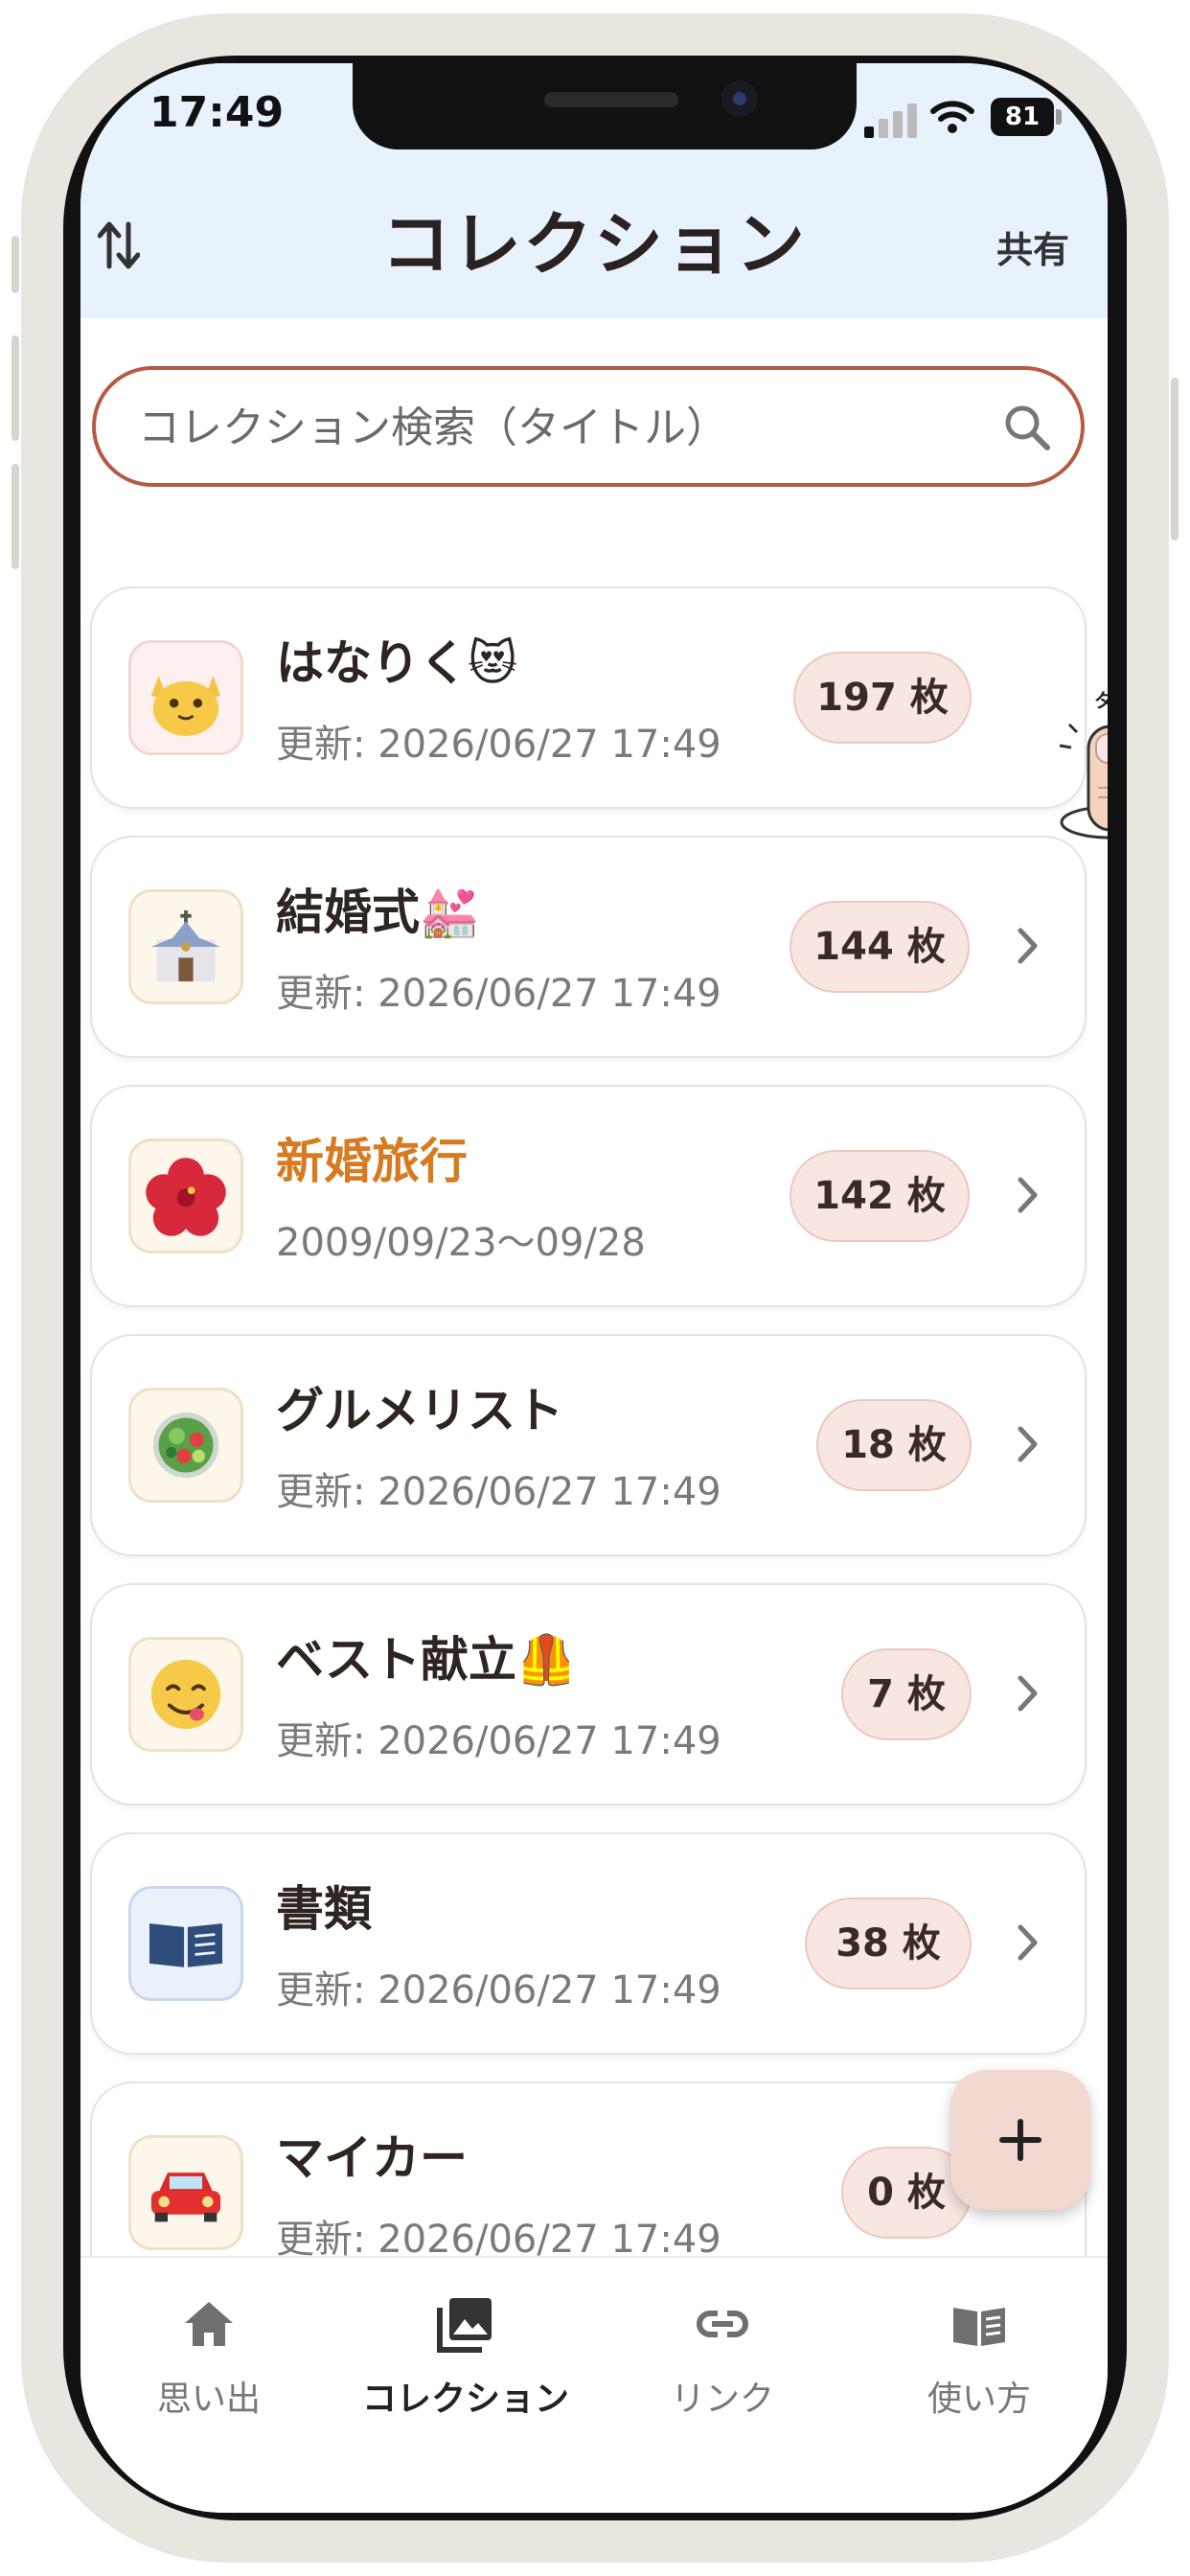 Image resolution: width=1190 pixels, height=2576 pixels. I want to click on speaker, so click(611, 99).